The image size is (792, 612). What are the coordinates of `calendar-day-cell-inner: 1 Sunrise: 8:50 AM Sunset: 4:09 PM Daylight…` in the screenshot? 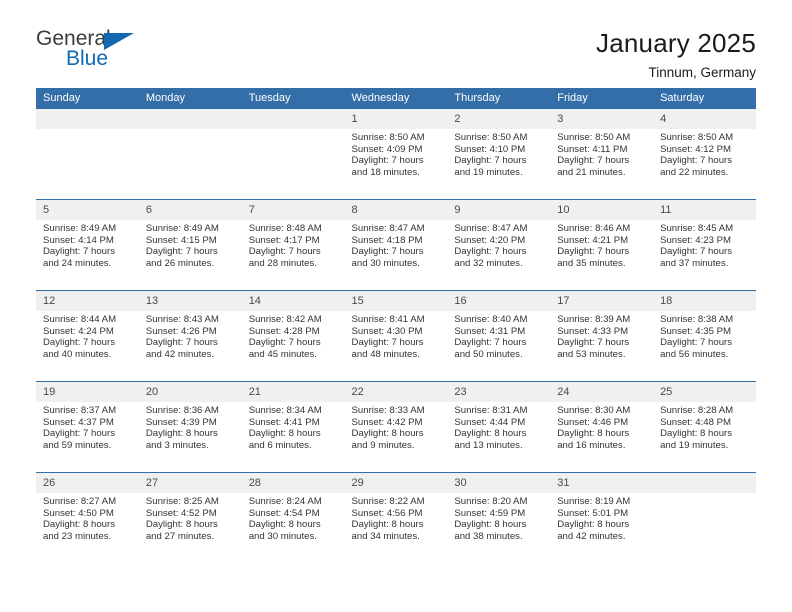 It's located at (396, 154).